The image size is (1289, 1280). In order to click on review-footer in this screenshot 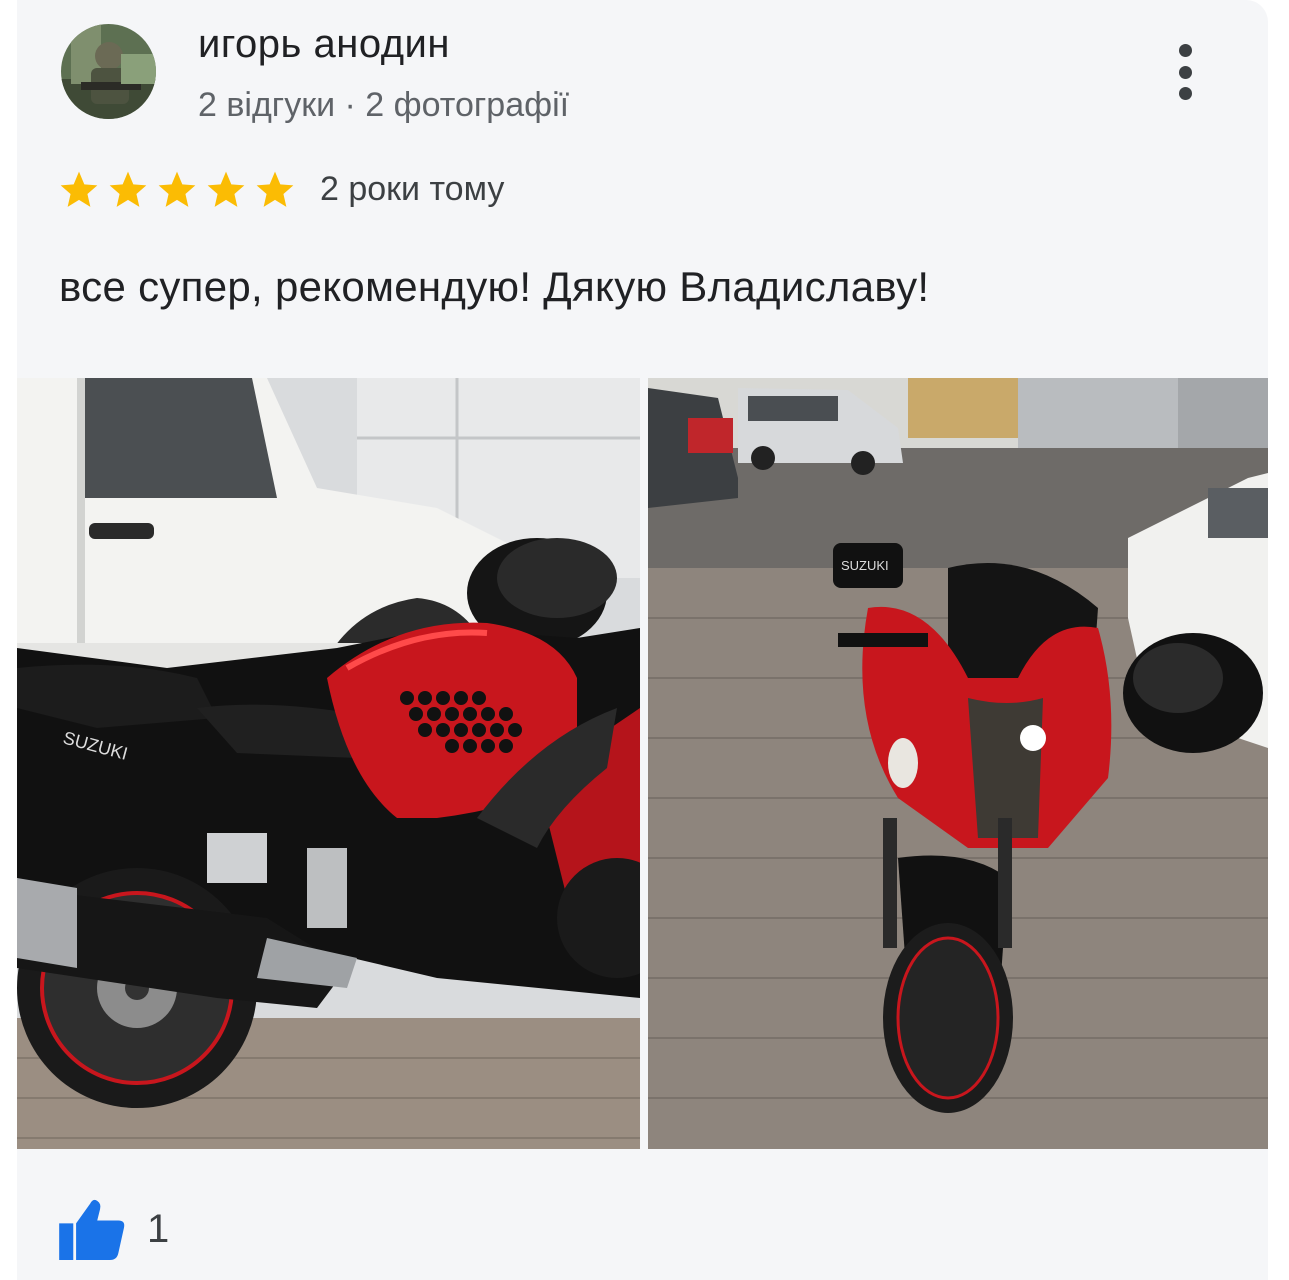, I will do `click(642, 1214)`.